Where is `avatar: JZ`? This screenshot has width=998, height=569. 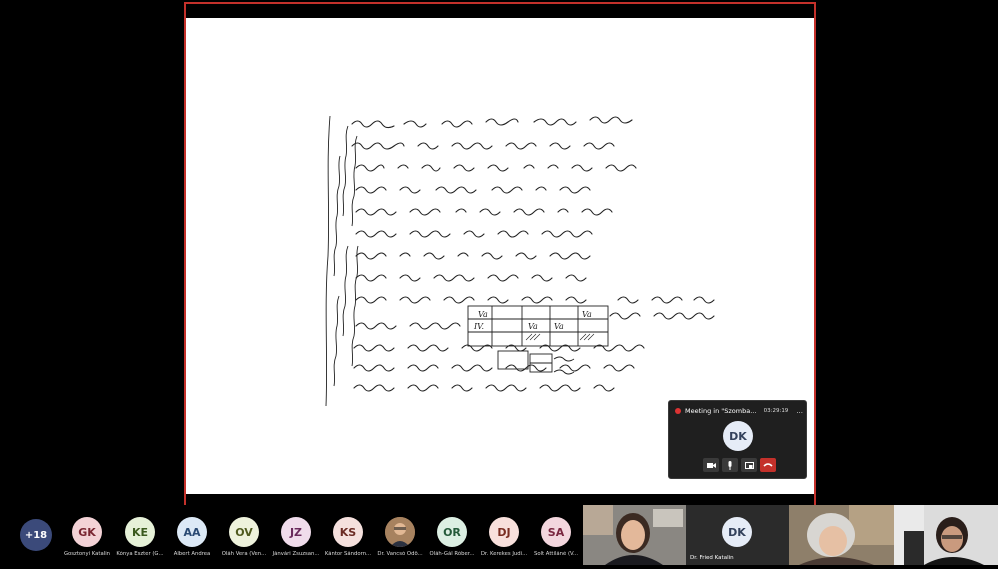 avatar: JZ is located at coordinates (296, 532).